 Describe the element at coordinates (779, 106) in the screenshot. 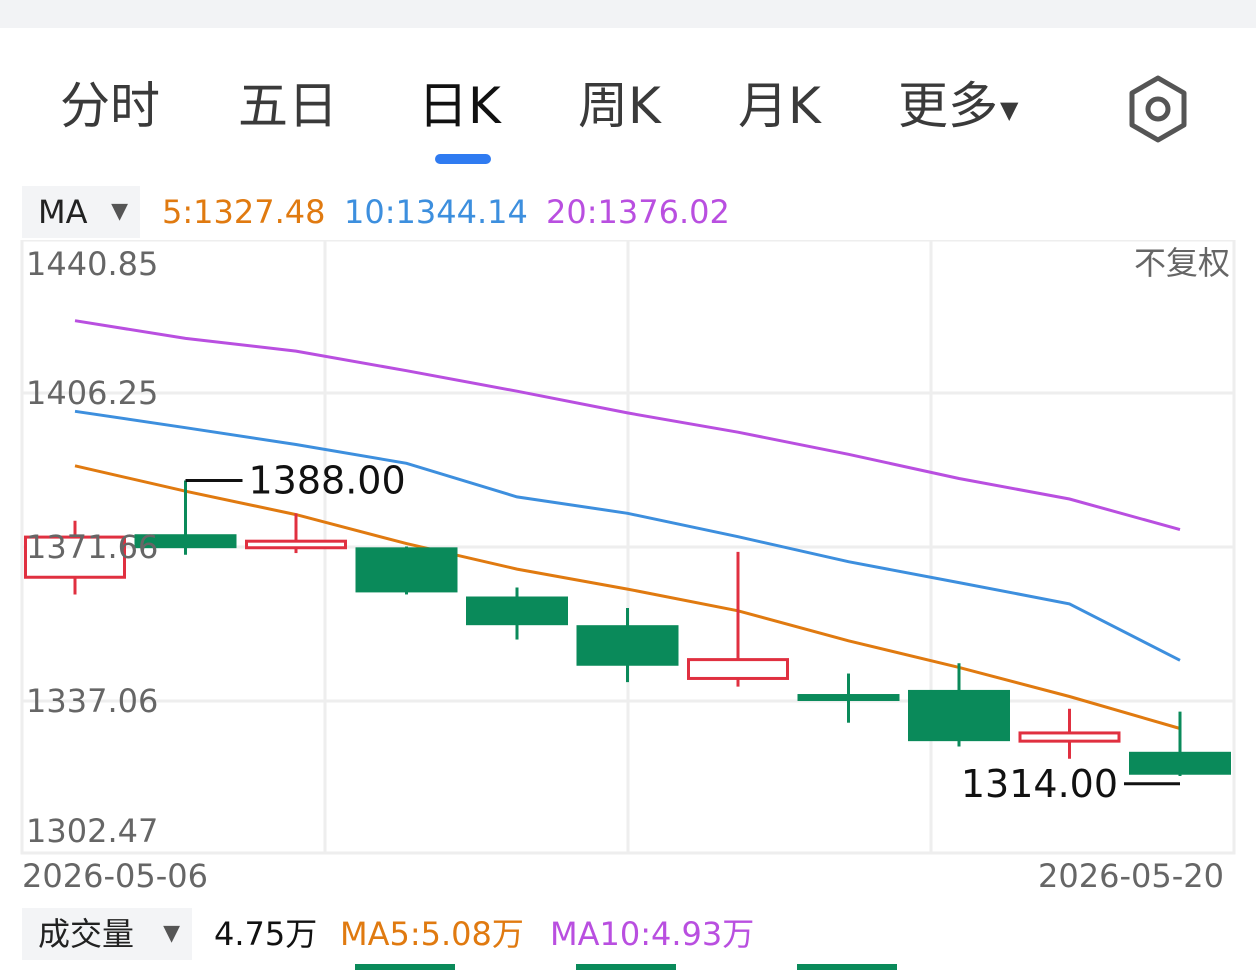

I see `tab-monthly-k: 月K` at that location.